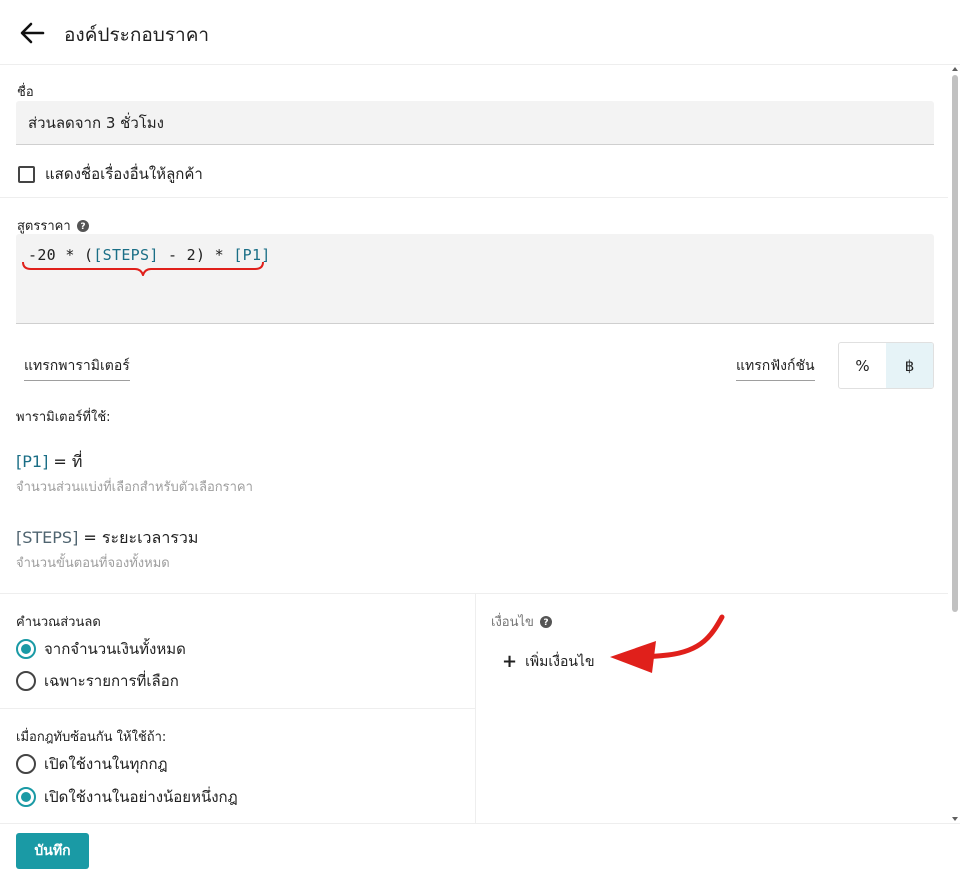  I want to click on radio-selected-items: เฉพาะรายการที่เลือก, so click(97, 681).